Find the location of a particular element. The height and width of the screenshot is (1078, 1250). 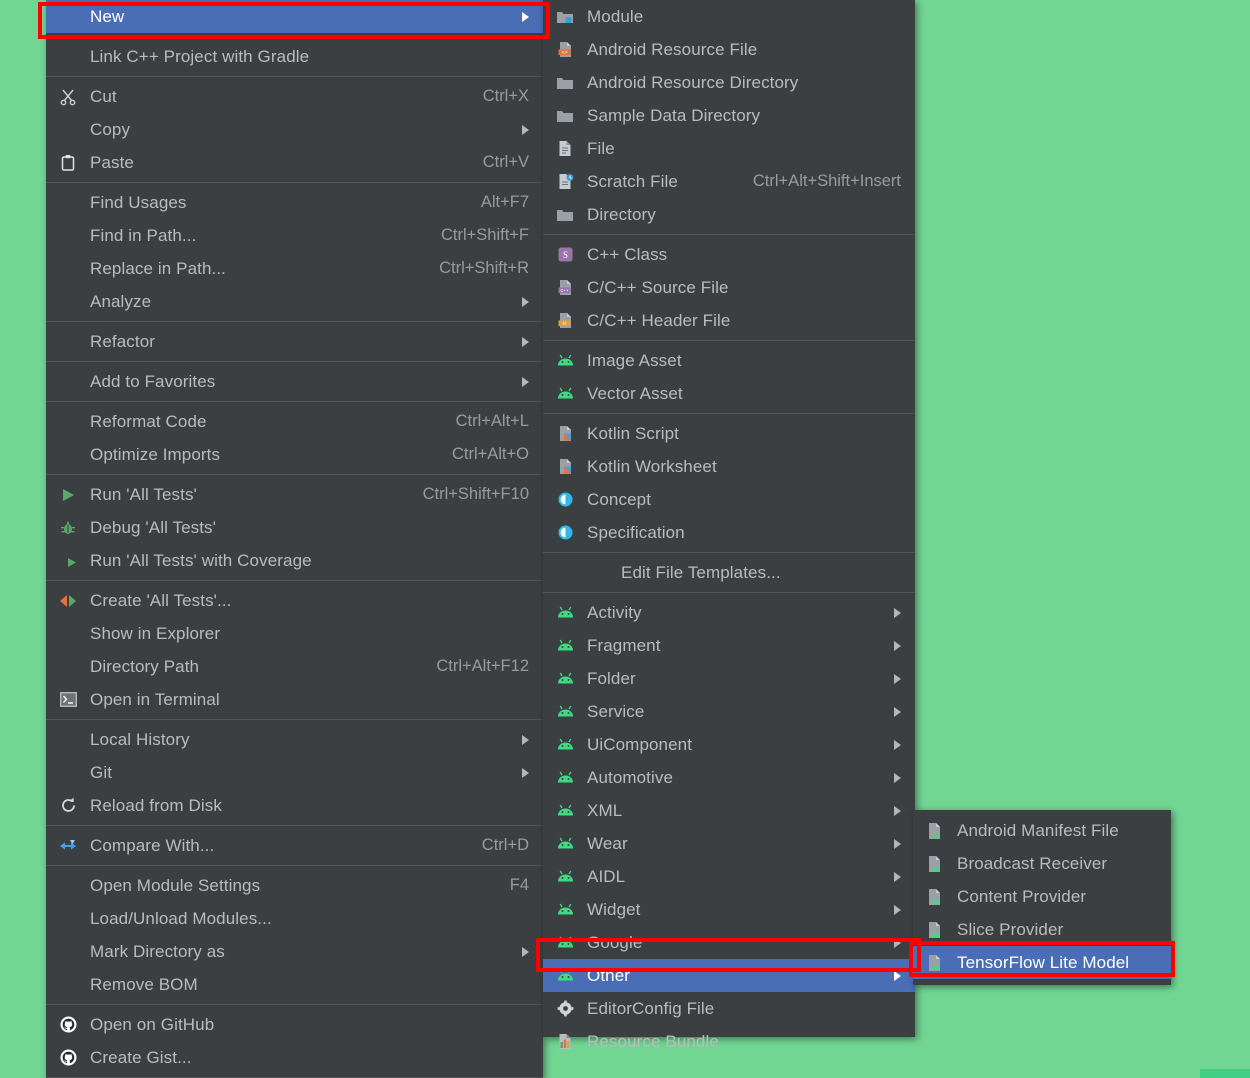

menu-item-shortcut: Ctrl+Alt+Shift+Insert is located at coordinates (826, 181).